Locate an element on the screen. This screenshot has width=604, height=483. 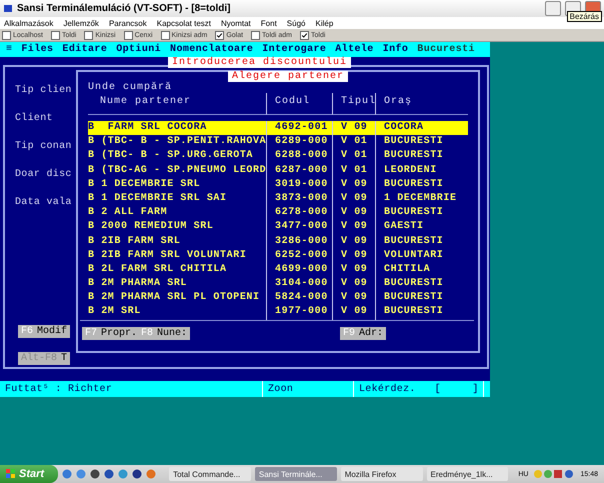
table-cell: B 2IB FARM SRL is located at coordinates (177, 241).